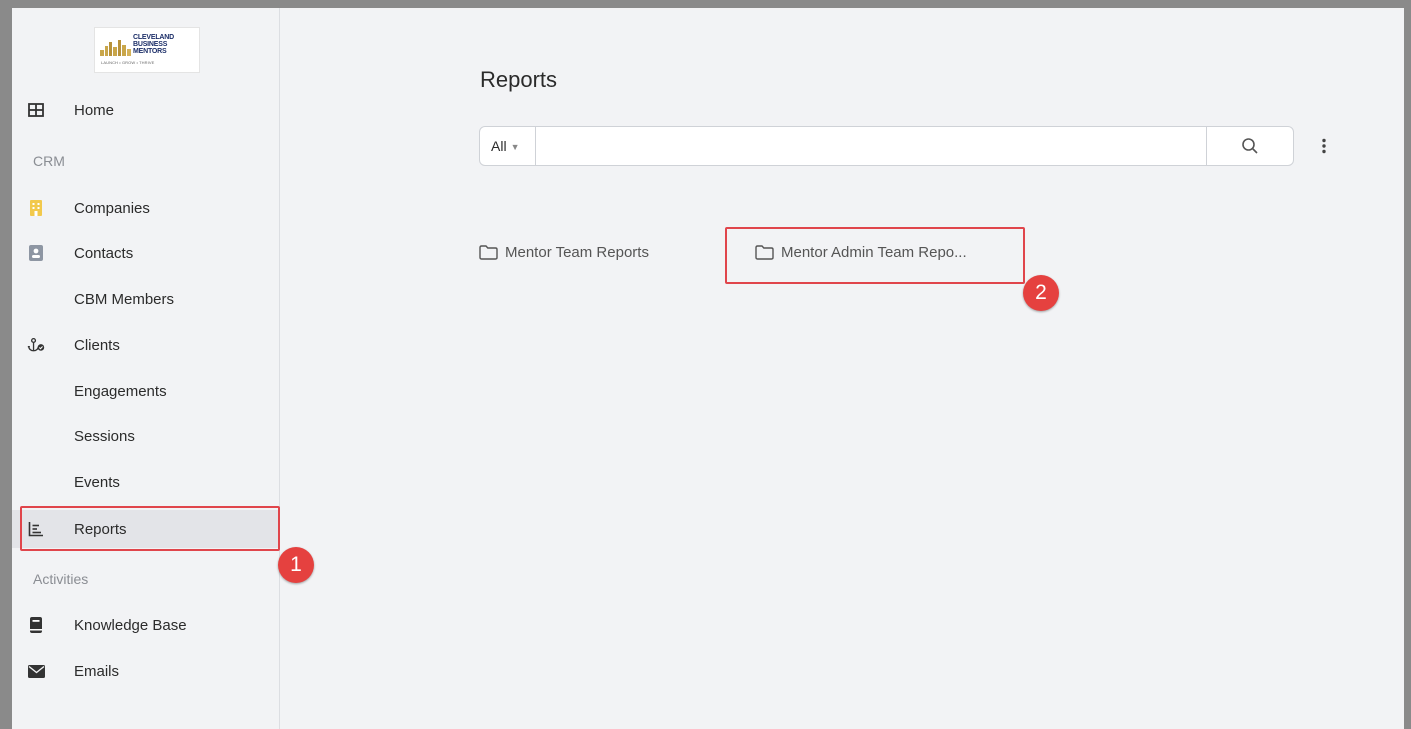 Image resolution: width=1411 pixels, height=729 pixels. Describe the element at coordinates (153, 37) in the screenshot. I see `logo-text-line1: CLEVELAND` at that location.